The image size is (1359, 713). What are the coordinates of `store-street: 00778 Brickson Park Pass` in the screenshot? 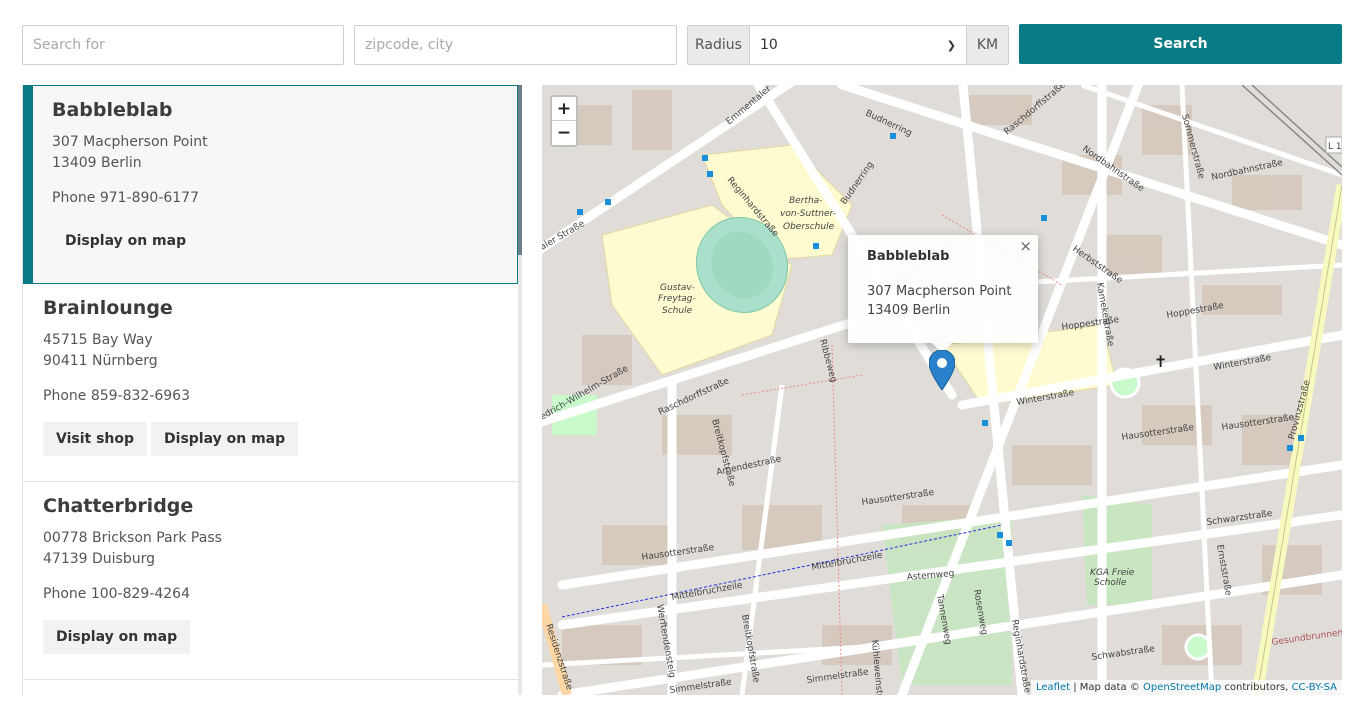 It's located at (132, 538).